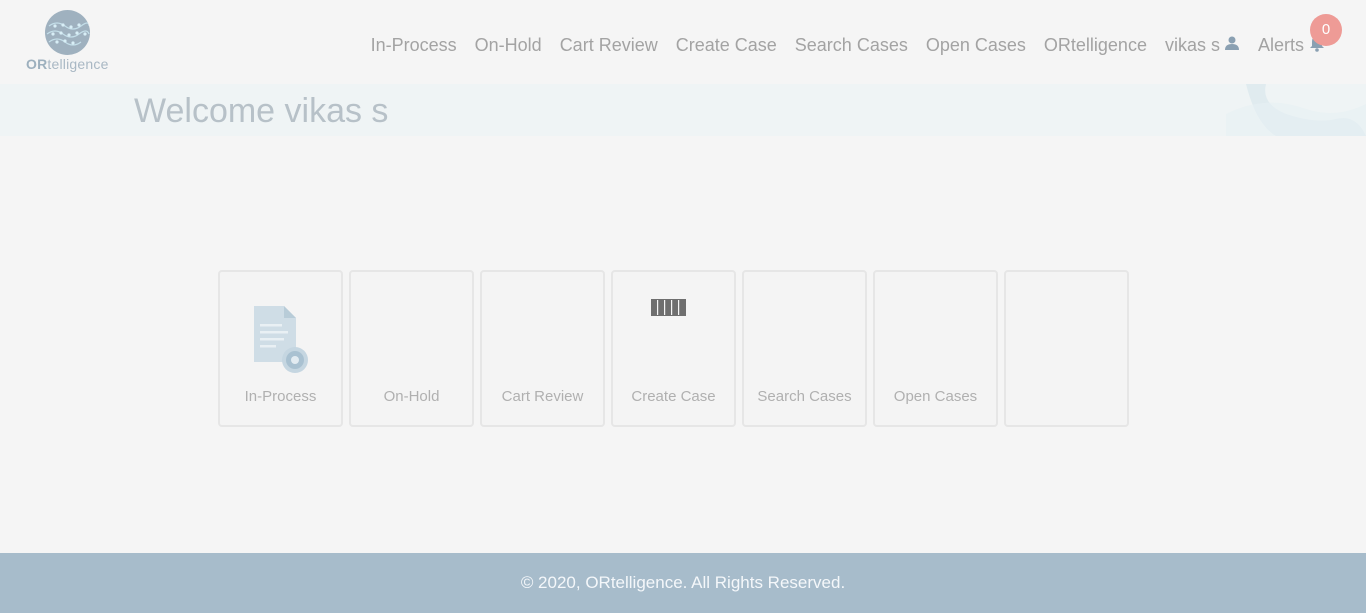 This screenshot has width=1366, height=613. I want to click on tile-label: Open Cases, so click(935, 396).